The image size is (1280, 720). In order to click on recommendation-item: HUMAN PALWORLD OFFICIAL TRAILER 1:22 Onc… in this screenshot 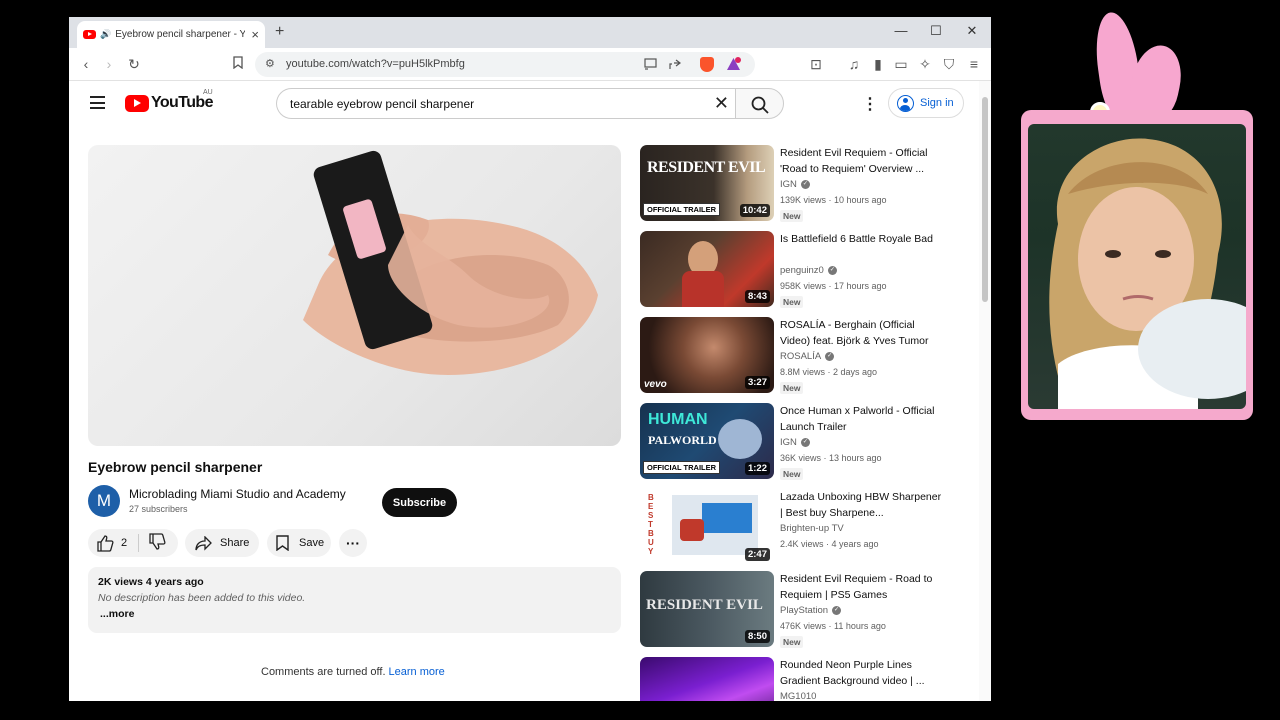, I will do `click(795, 443)`.